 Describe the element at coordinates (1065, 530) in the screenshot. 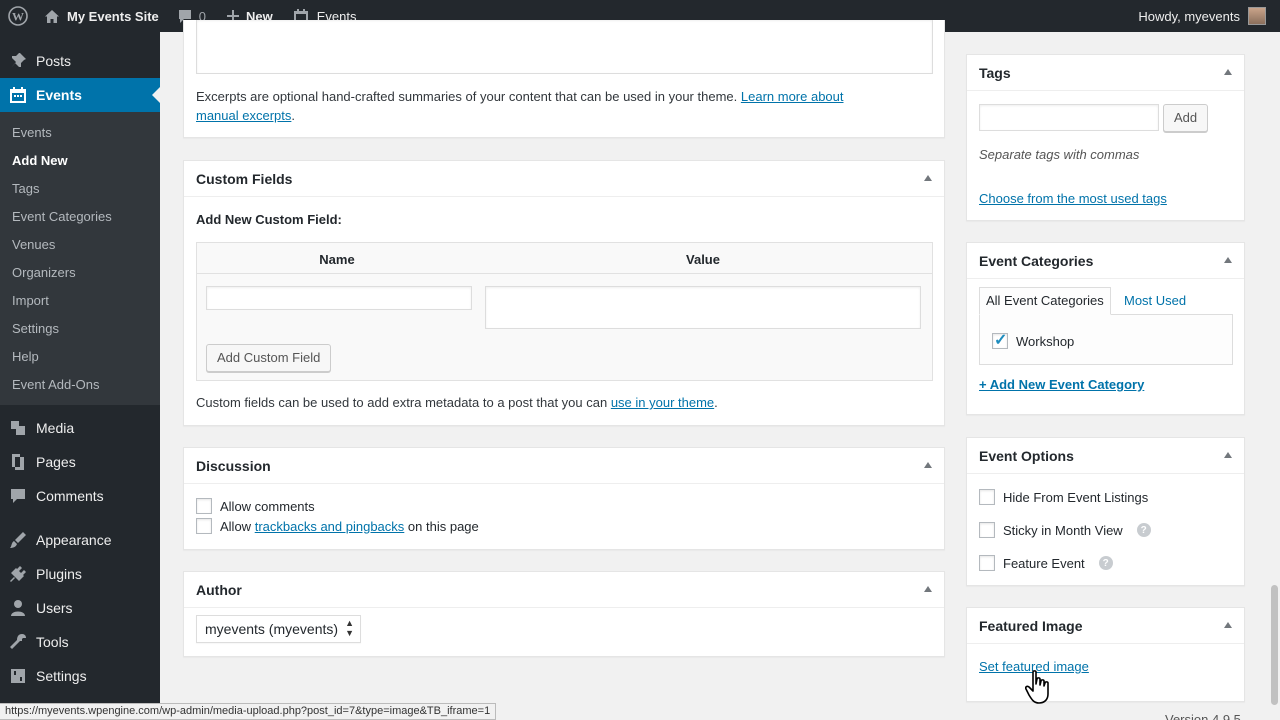

I see `sticky-month-view-row: Sticky in Month View ?` at that location.